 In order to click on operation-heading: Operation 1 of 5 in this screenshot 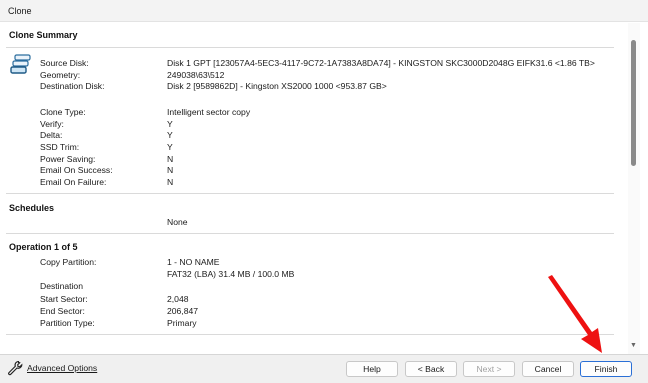, I will do `click(43, 247)`.